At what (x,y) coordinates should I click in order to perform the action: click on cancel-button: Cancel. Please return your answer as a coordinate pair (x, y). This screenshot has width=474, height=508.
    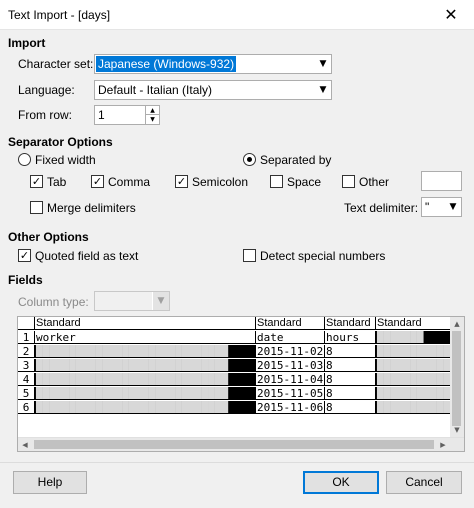
    Looking at the image, I should click on (424, 482).